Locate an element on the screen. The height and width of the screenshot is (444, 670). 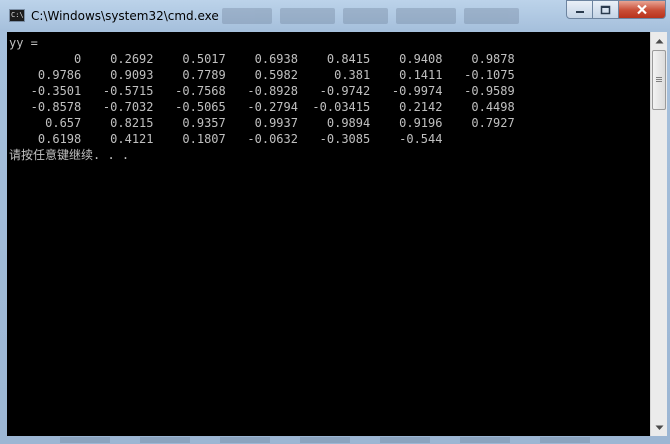
background-taskbar-reflection is located at coordinates (392, 17).